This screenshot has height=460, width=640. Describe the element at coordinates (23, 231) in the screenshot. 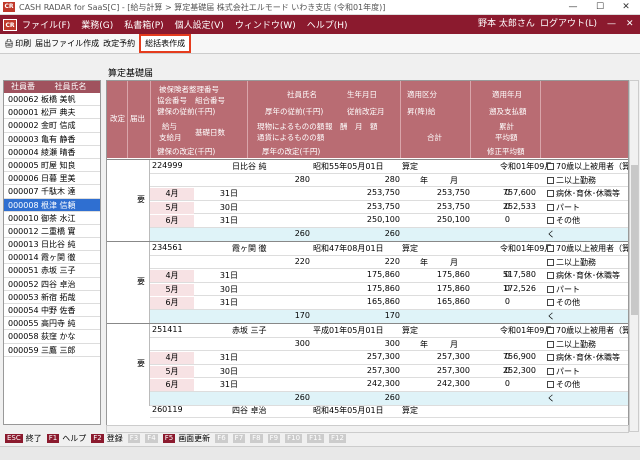

I see `employee-no: 000012` at that location.